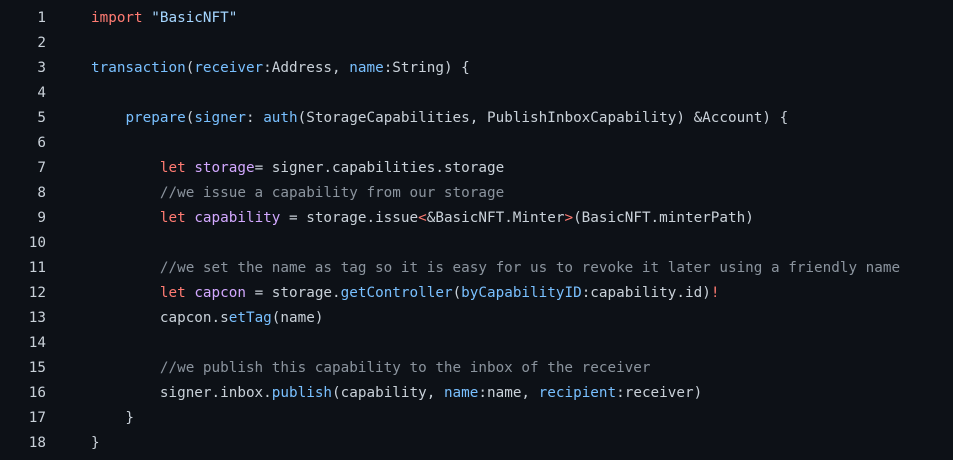  I want to click on line-number: 18, so click(37, 443).